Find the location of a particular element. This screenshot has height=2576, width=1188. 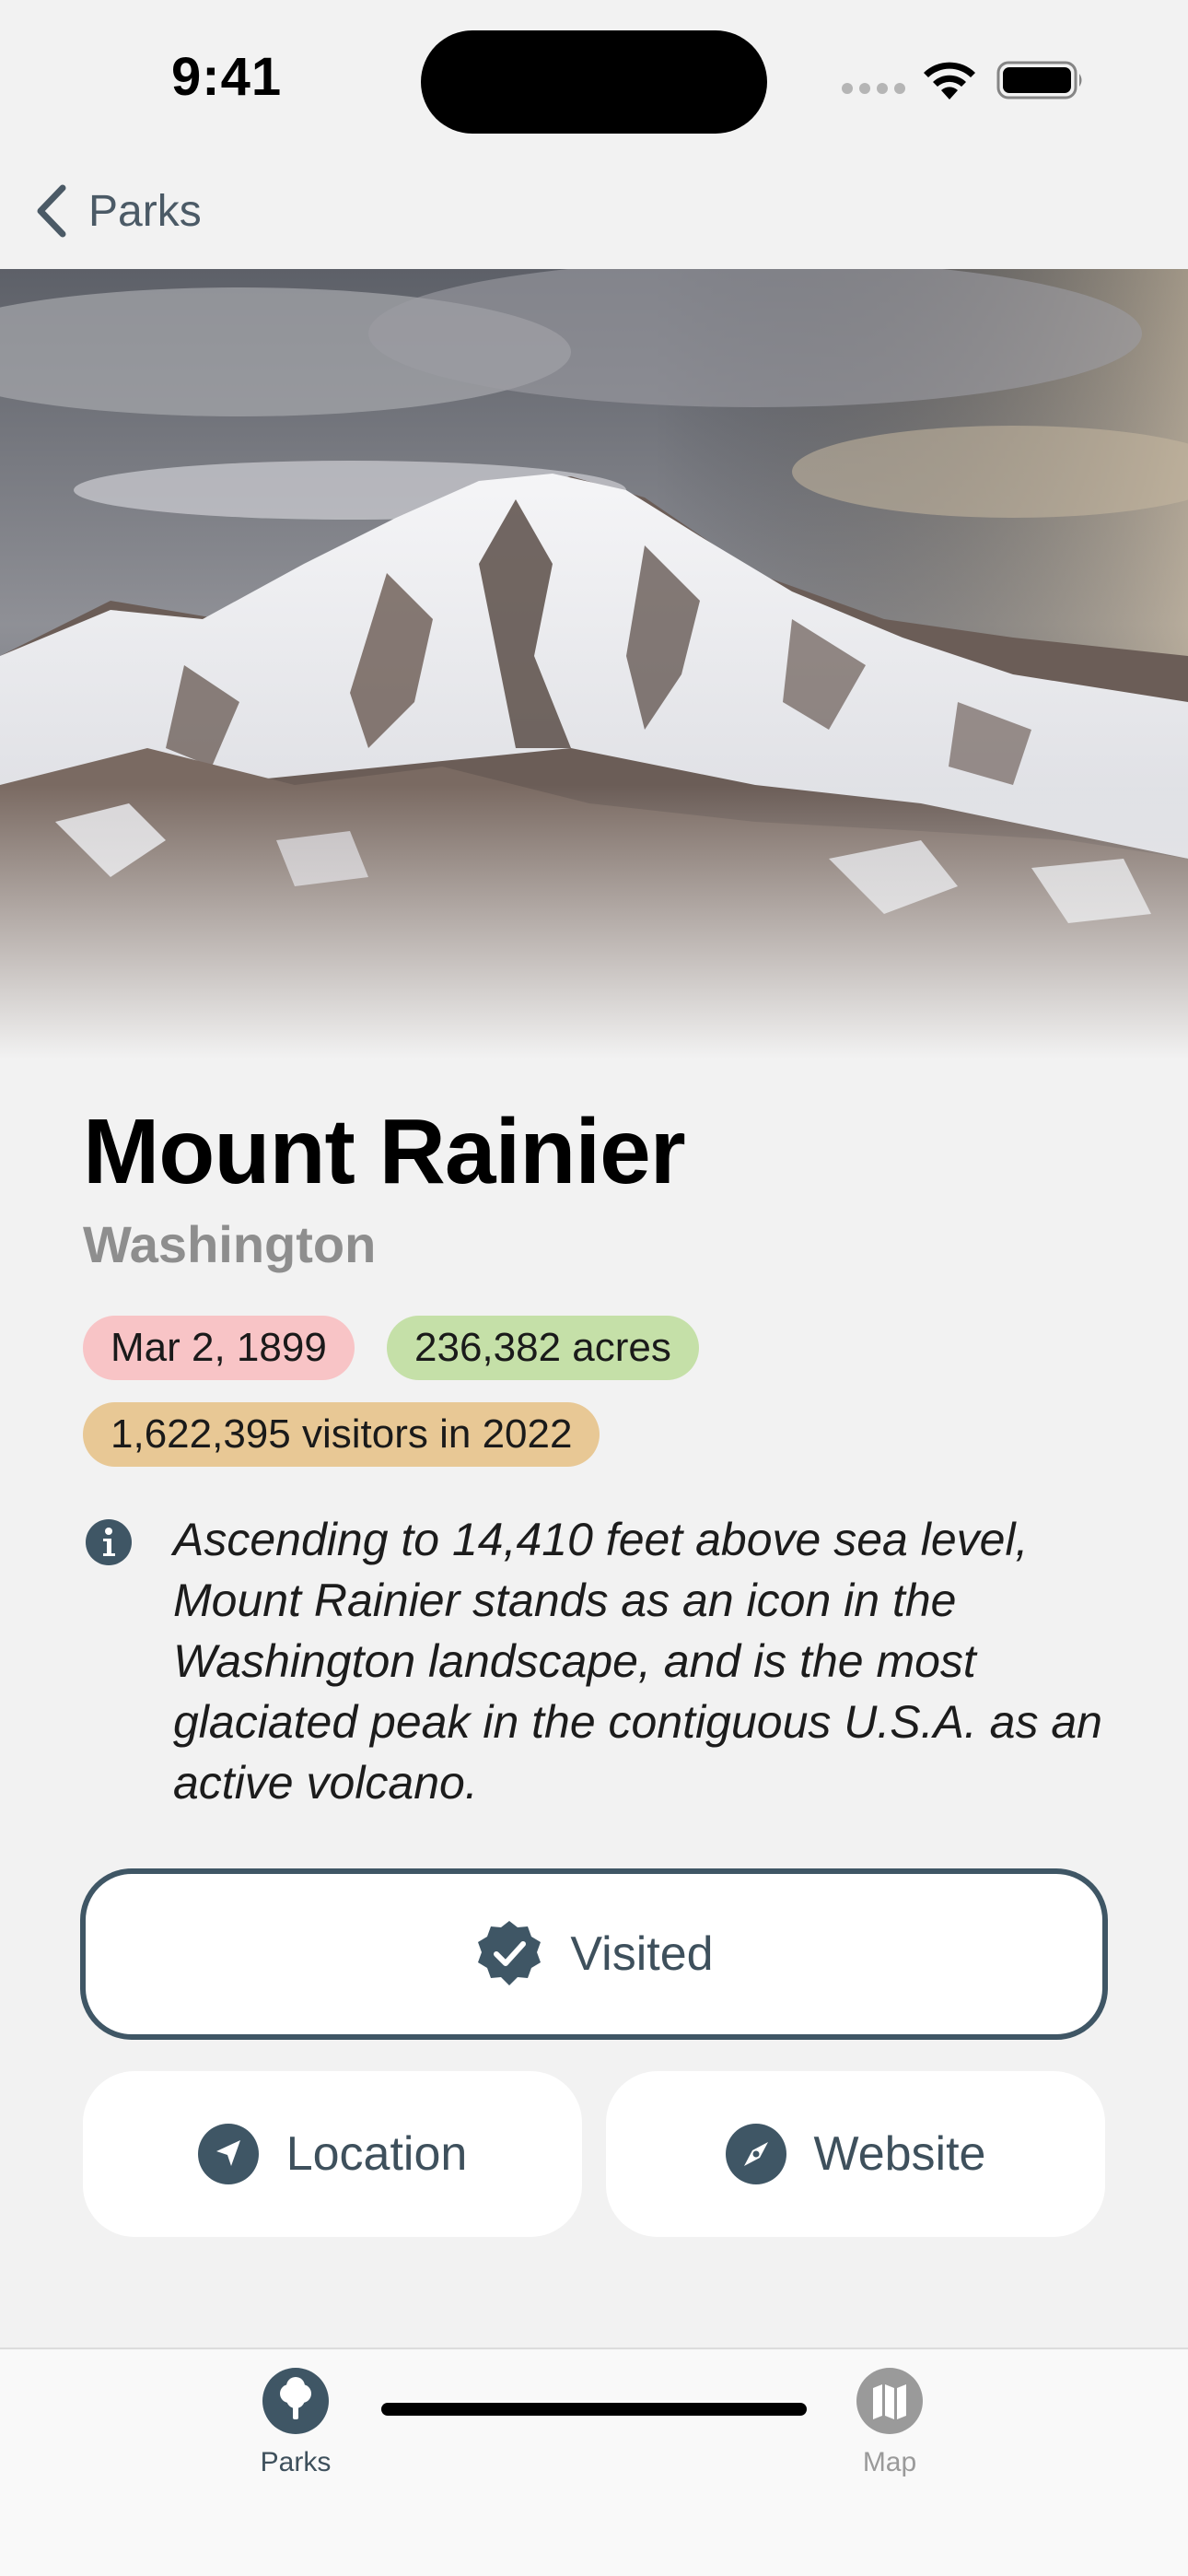

map-icon is located at coordinates (889, 2401).